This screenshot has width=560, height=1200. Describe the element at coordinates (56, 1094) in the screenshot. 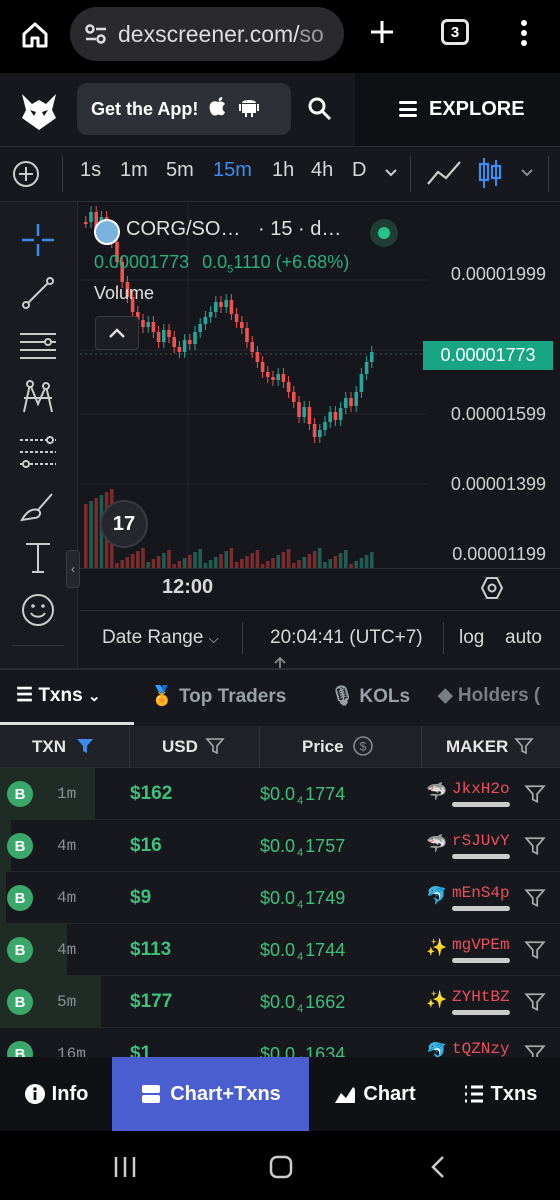

I see `nav-info: Info` at that location.